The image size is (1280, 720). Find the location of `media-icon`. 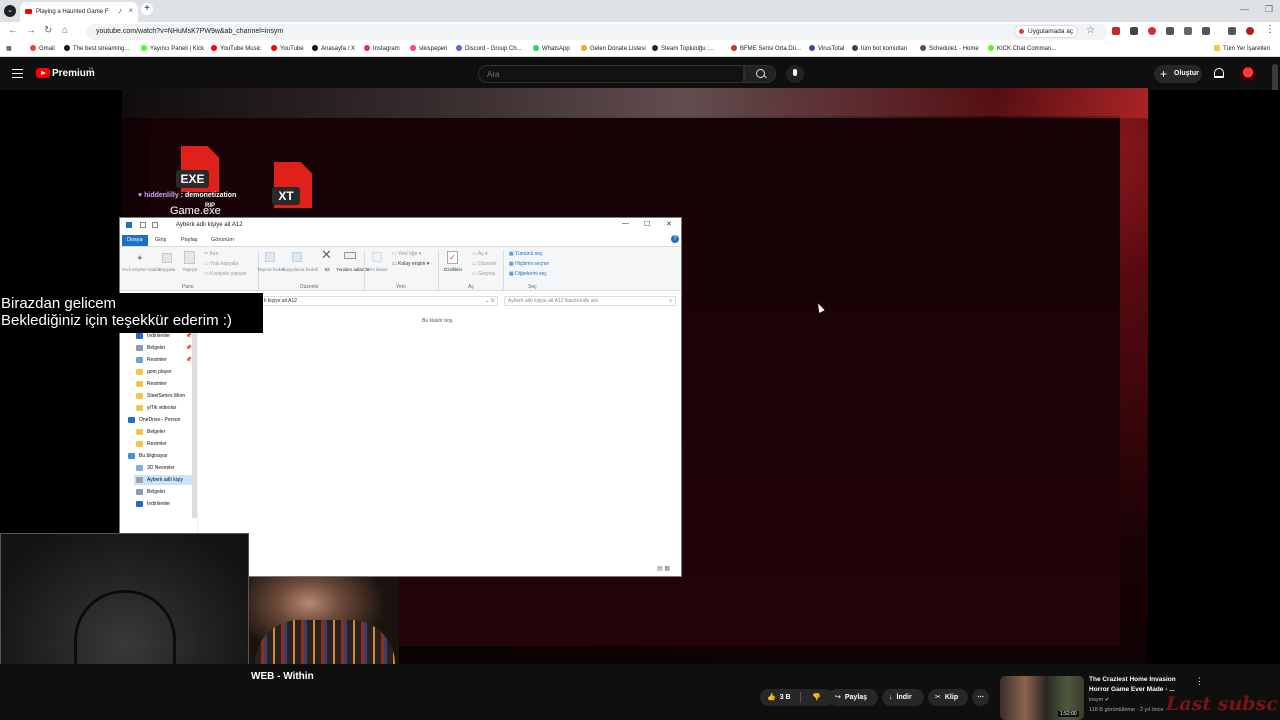

media-icon is located at coordinates (1232, 31).